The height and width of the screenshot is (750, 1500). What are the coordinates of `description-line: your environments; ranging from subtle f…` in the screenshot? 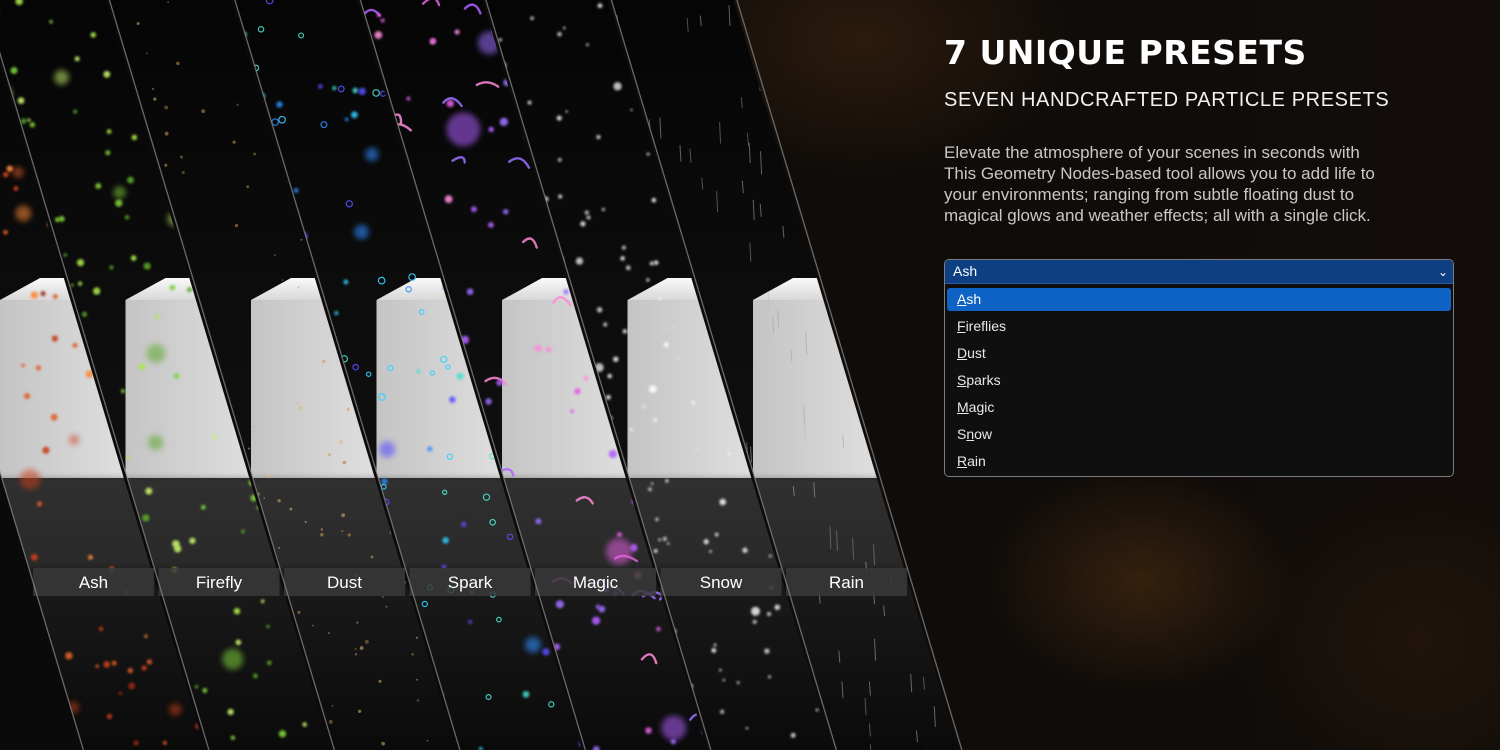 It's located at (1149, 194).